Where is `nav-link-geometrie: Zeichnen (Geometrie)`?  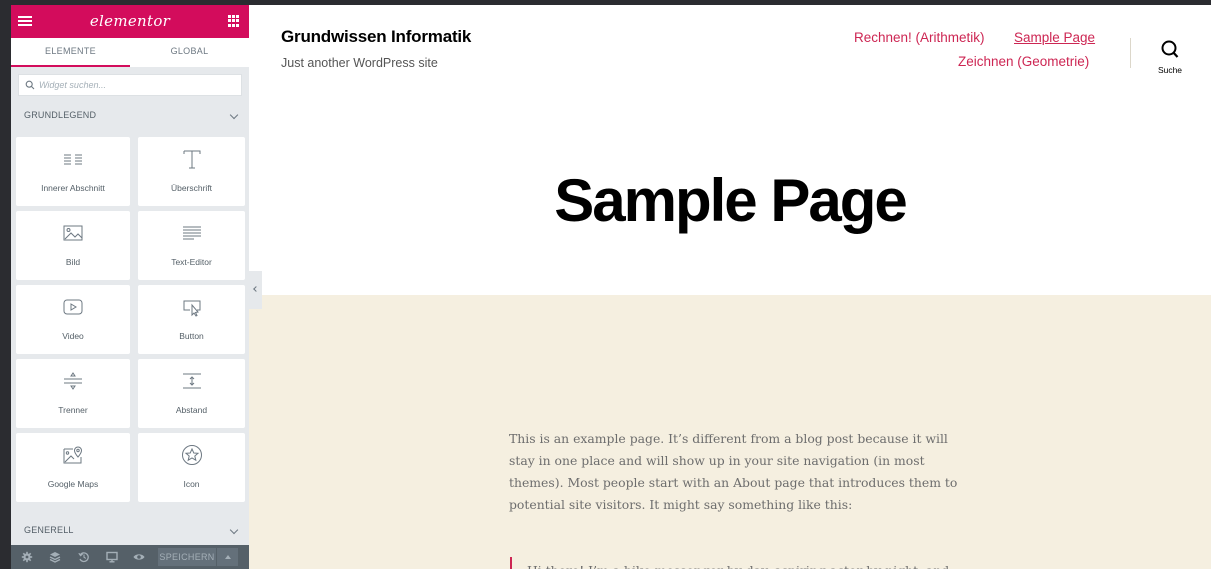 nav-link-geometrie: Zeichnen (Geometrie) is located at coordinates (1023, 61).